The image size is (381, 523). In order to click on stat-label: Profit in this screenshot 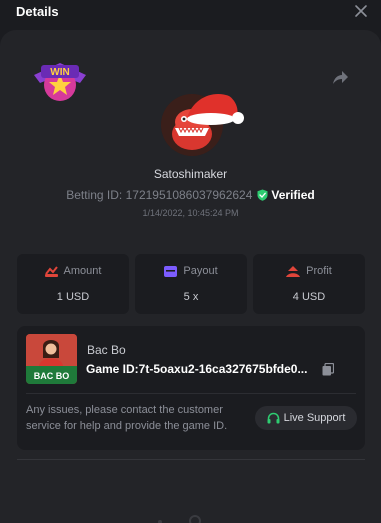, I will do `click(319, 271)`.